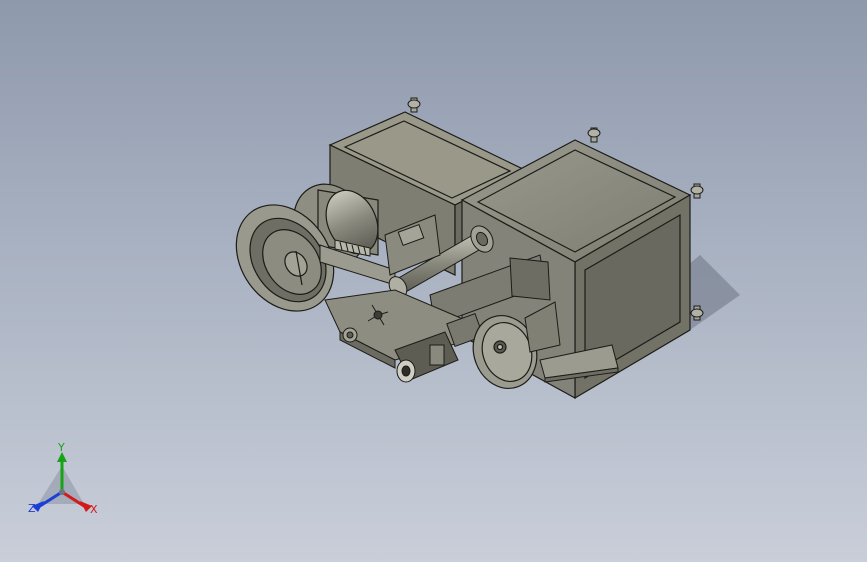  I want to click on triad-origin, so click(62, 492).